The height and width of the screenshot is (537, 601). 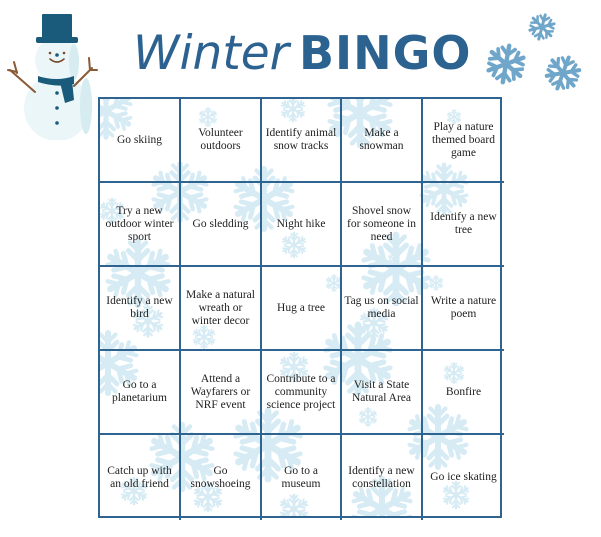 I want to click on bingo-cell-label: Go to a planetarium, so click(x=139, y=391).